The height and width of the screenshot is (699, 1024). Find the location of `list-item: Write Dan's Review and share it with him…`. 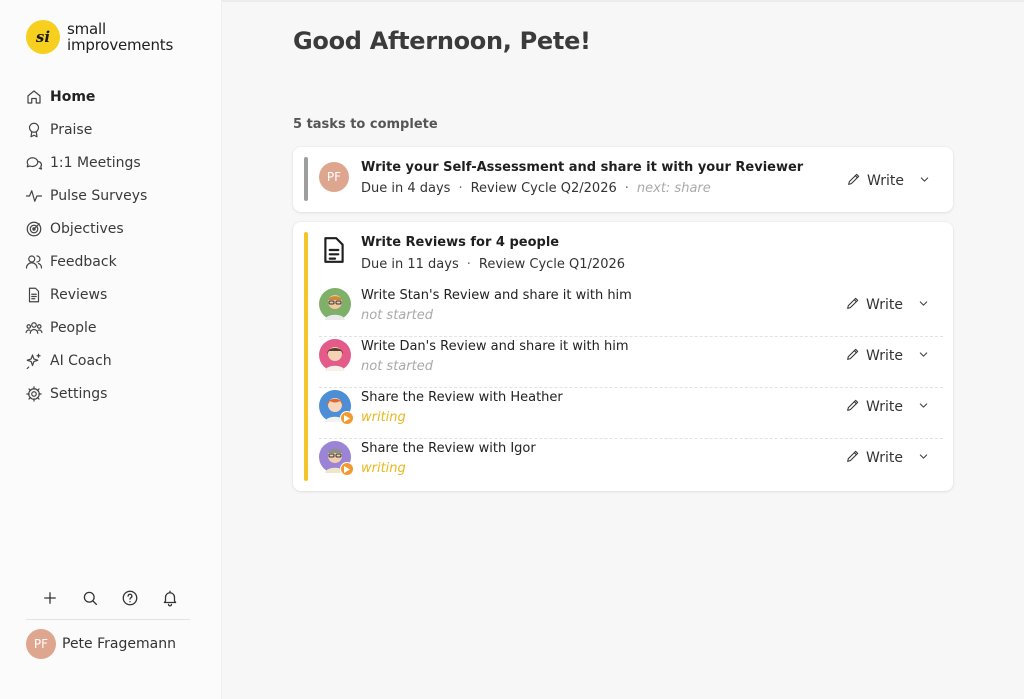

list-item: Write Dan's Review and share it with him… is located at coordinates (631, 362).